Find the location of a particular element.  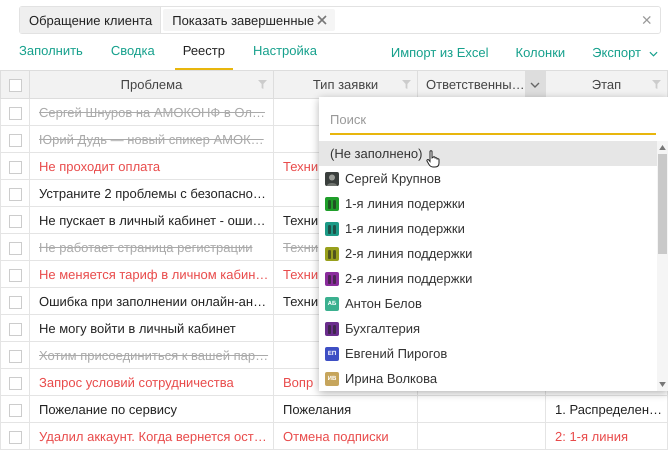

option-label: Бухгалтерия is located at coordinates (382, 328).